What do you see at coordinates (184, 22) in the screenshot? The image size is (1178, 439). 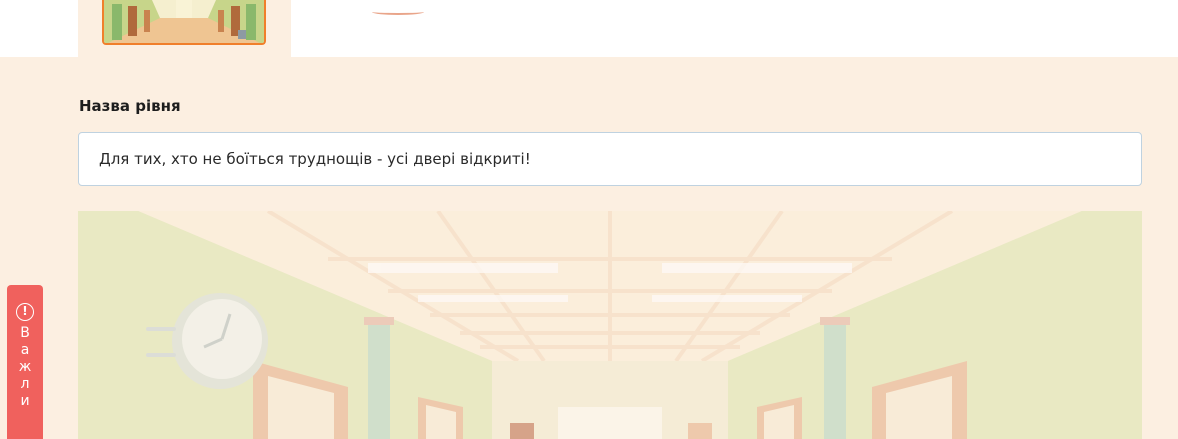 I see `level-thumbnail` at bounding box center [184, 22].